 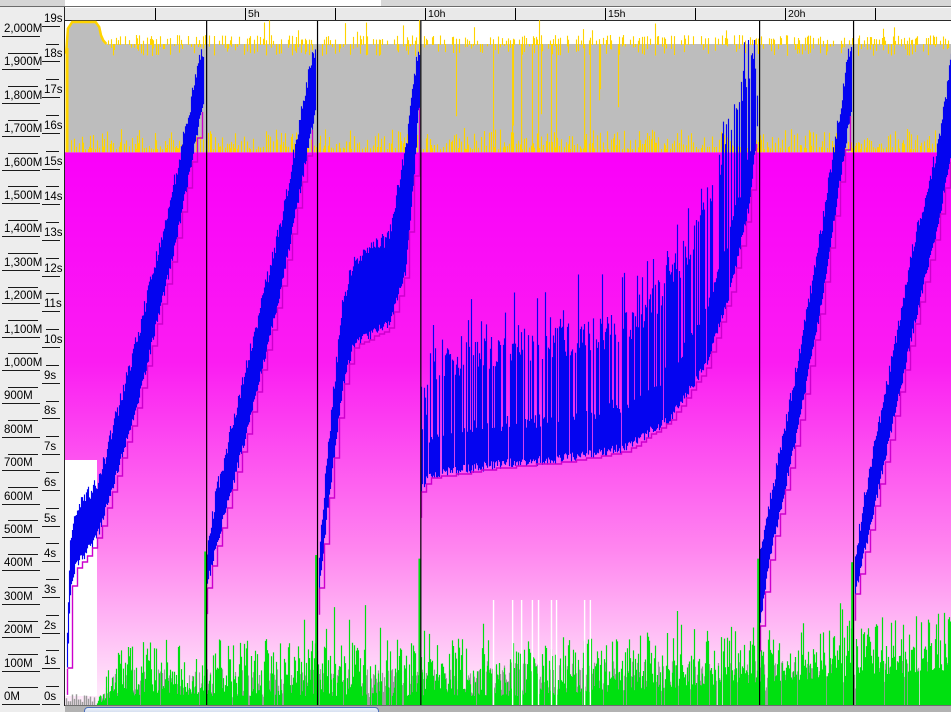 What do you see at coordinates (53, 268) in the screenshot?
I see `y-axis-seconds-label: 12s` at bounding box center [53, 268].